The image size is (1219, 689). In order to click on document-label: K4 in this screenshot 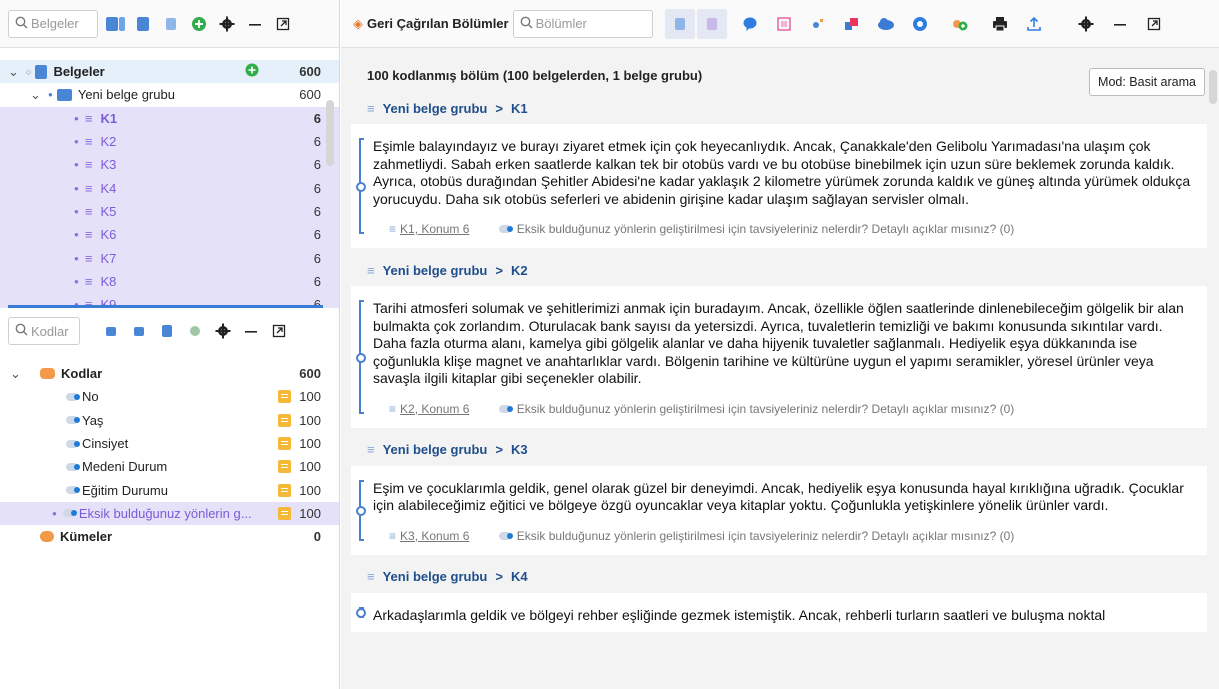, I will do `click(108, 188)`.